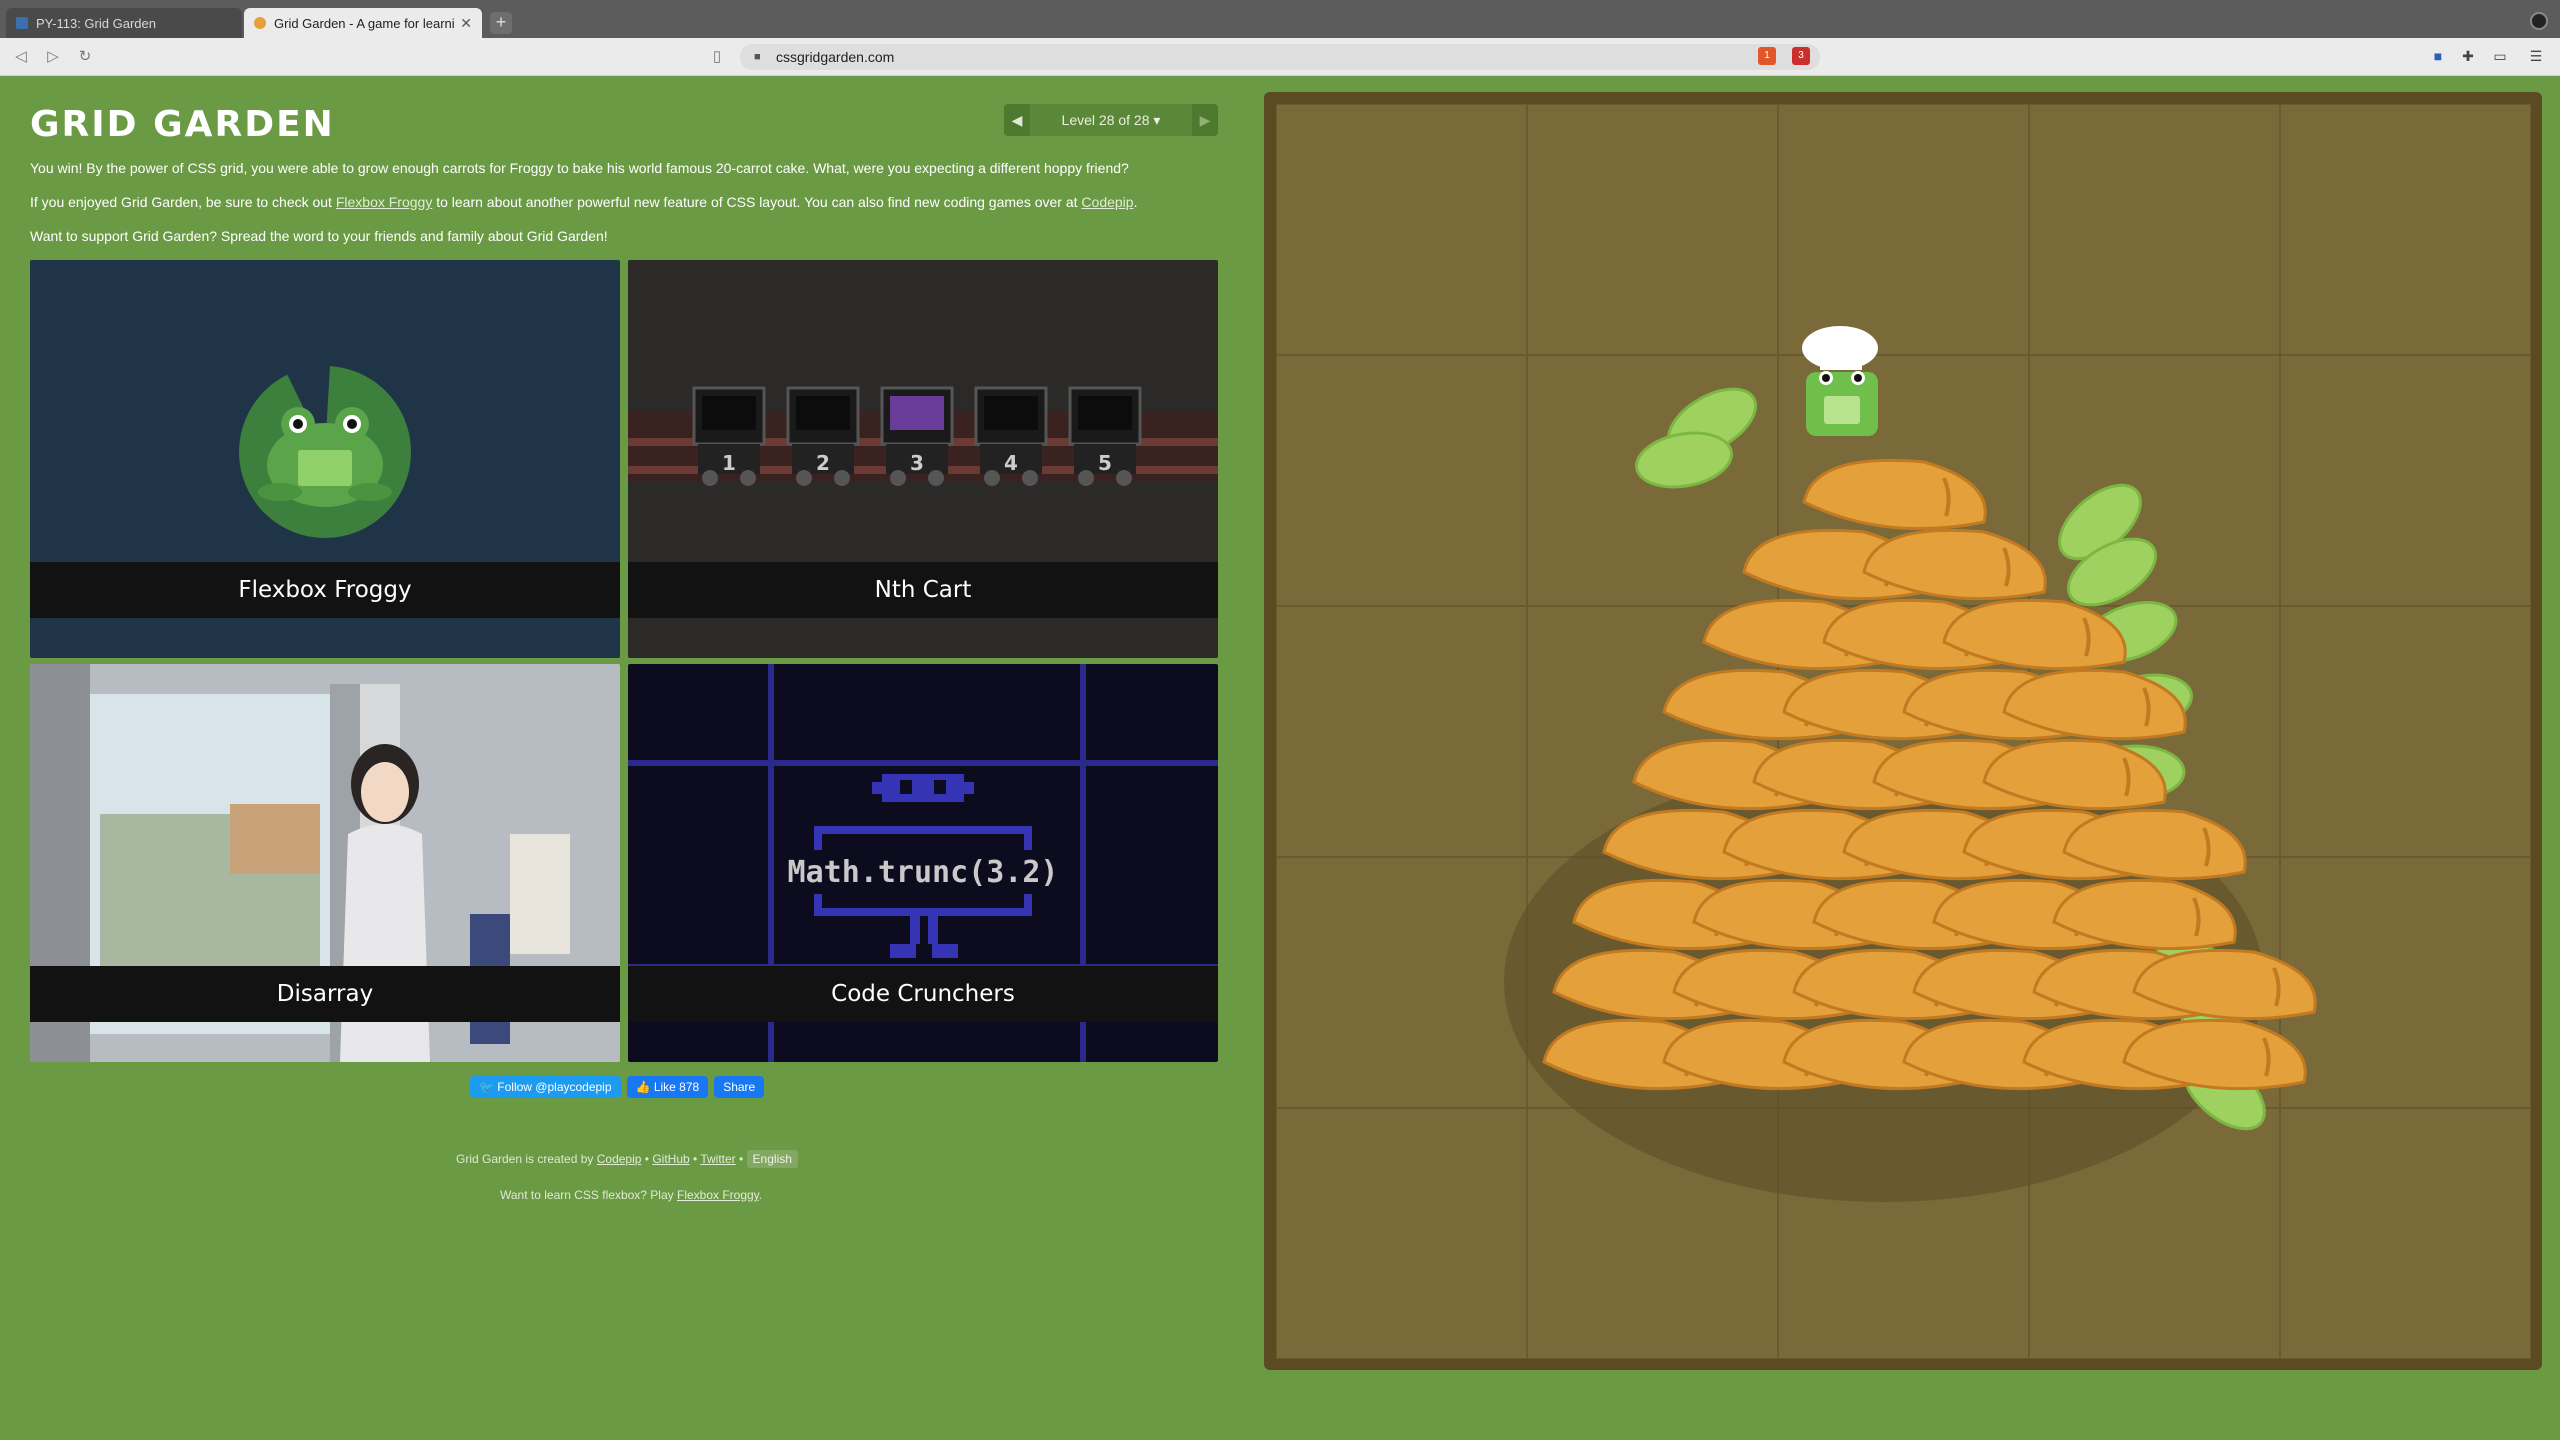 The width and height of the screenshot is (2560, 1440). I want to click on mine-cart-icon: 3, so click(917, 436).